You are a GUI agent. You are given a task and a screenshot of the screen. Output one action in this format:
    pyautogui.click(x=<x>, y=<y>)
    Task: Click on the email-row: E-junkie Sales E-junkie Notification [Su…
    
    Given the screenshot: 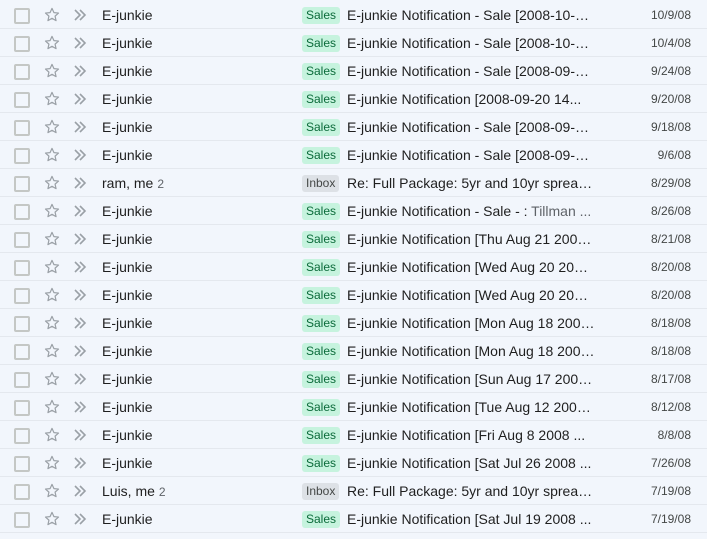 What is the action you would take?
    pyautogui.click(x=353, y=379)
    